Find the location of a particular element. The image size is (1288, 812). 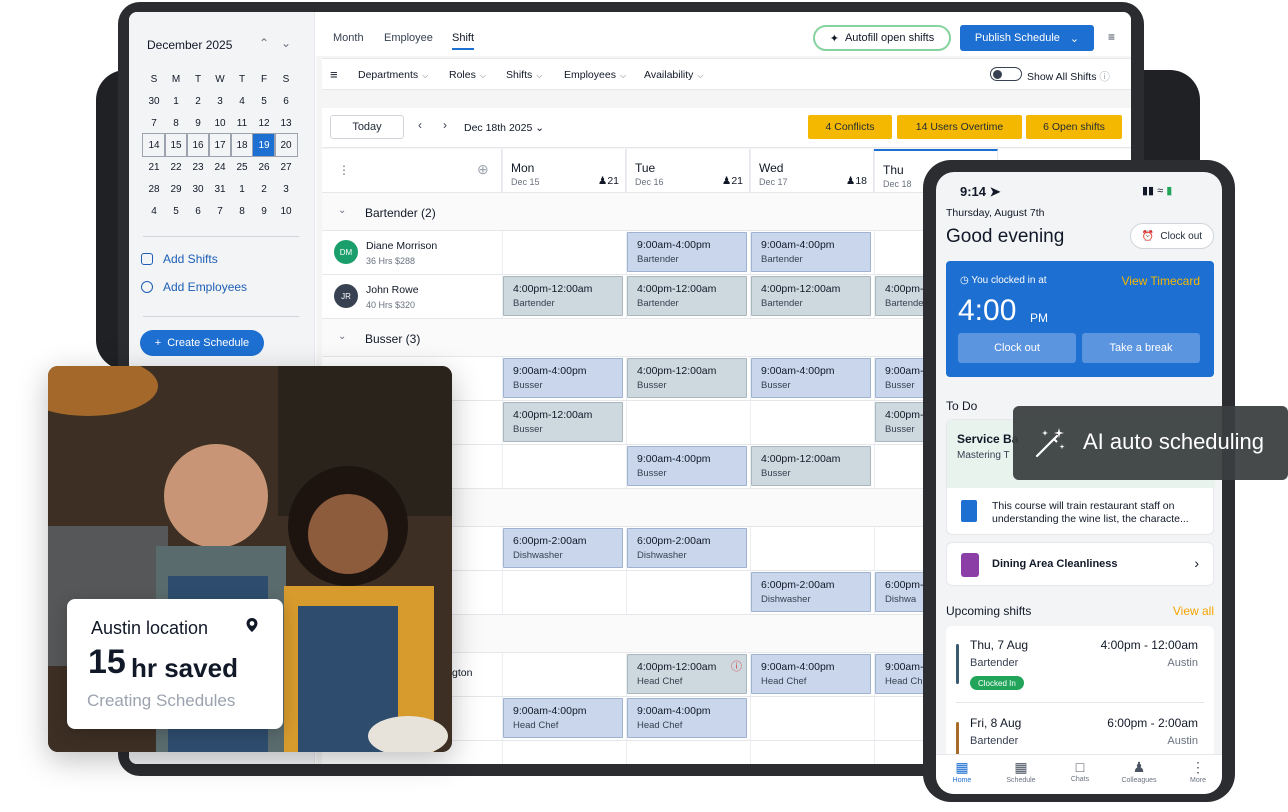

calendar-day: 21 is located at coordinates (154, 167).